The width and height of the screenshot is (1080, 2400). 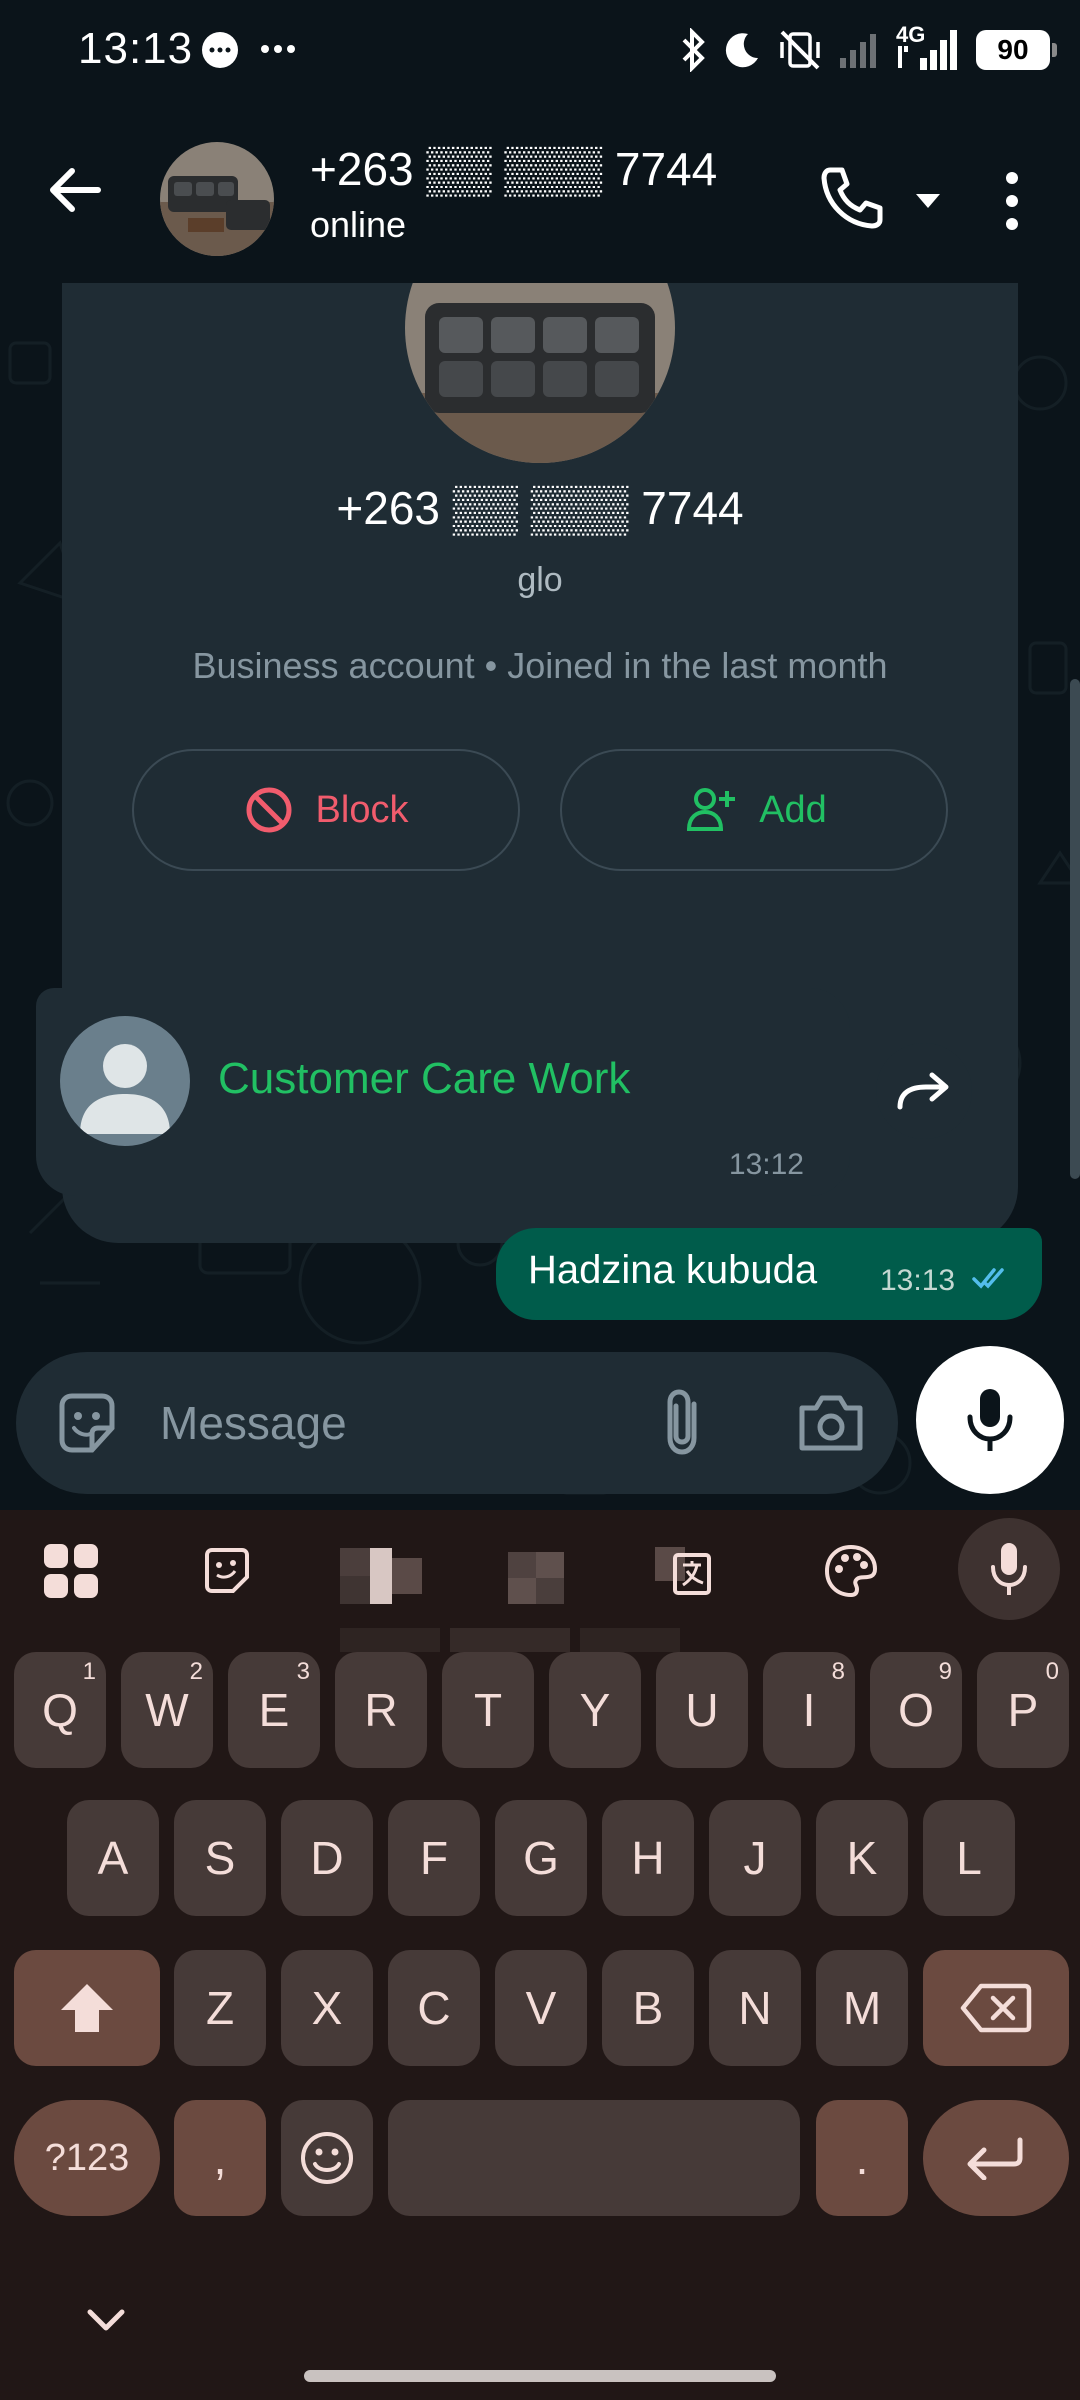 I want to click on chat-header: +263 ▒▒ ▒▒▒ 7744 online, so click(x=540, y=191).